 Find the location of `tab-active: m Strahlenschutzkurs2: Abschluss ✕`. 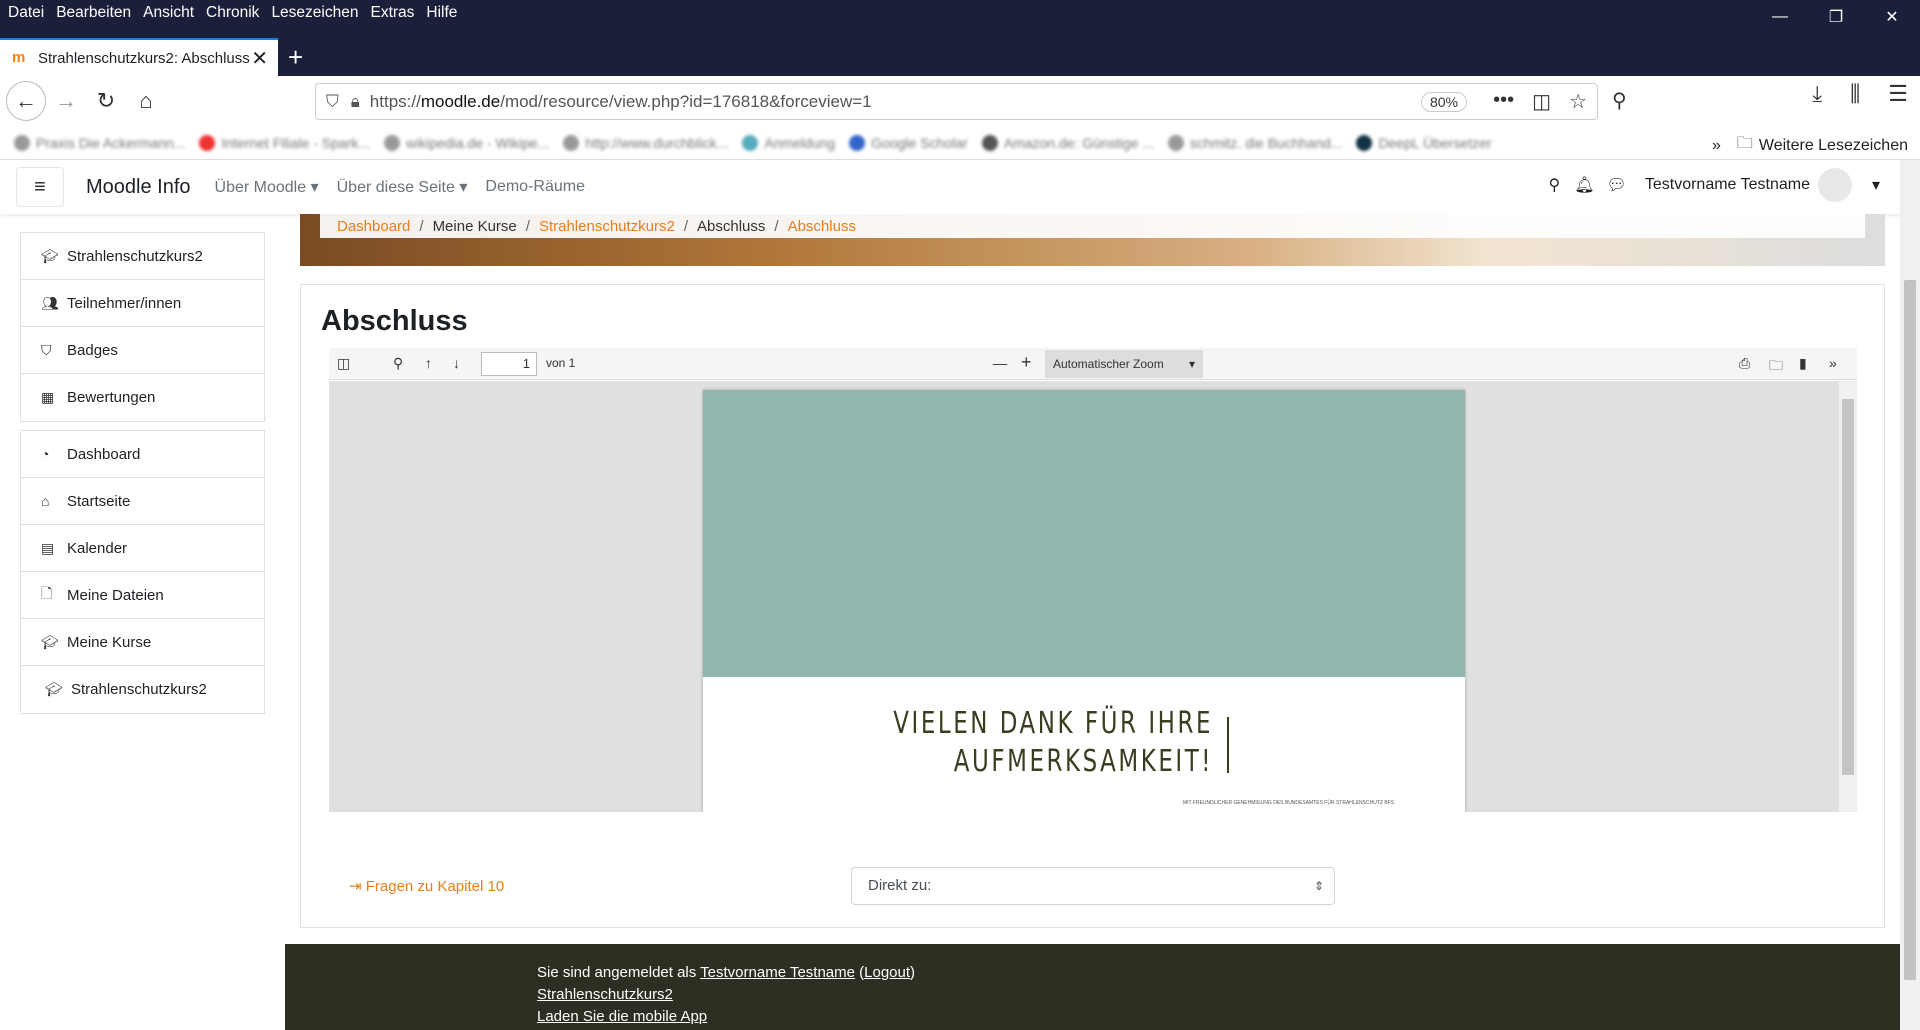

tab-active: m Strahlenschutzkurs2: Abschluss ✕ is located at coordinates (139, 57).